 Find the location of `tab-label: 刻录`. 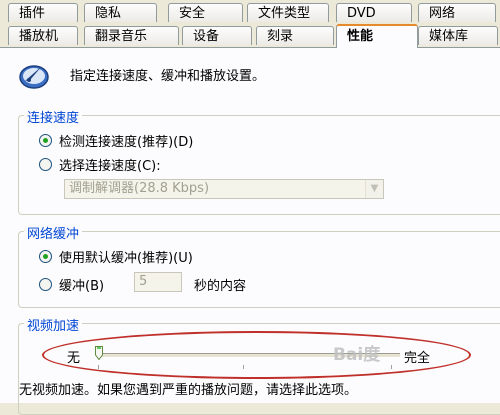

tab-label: 刻录 is located at coordinates (280, 36).